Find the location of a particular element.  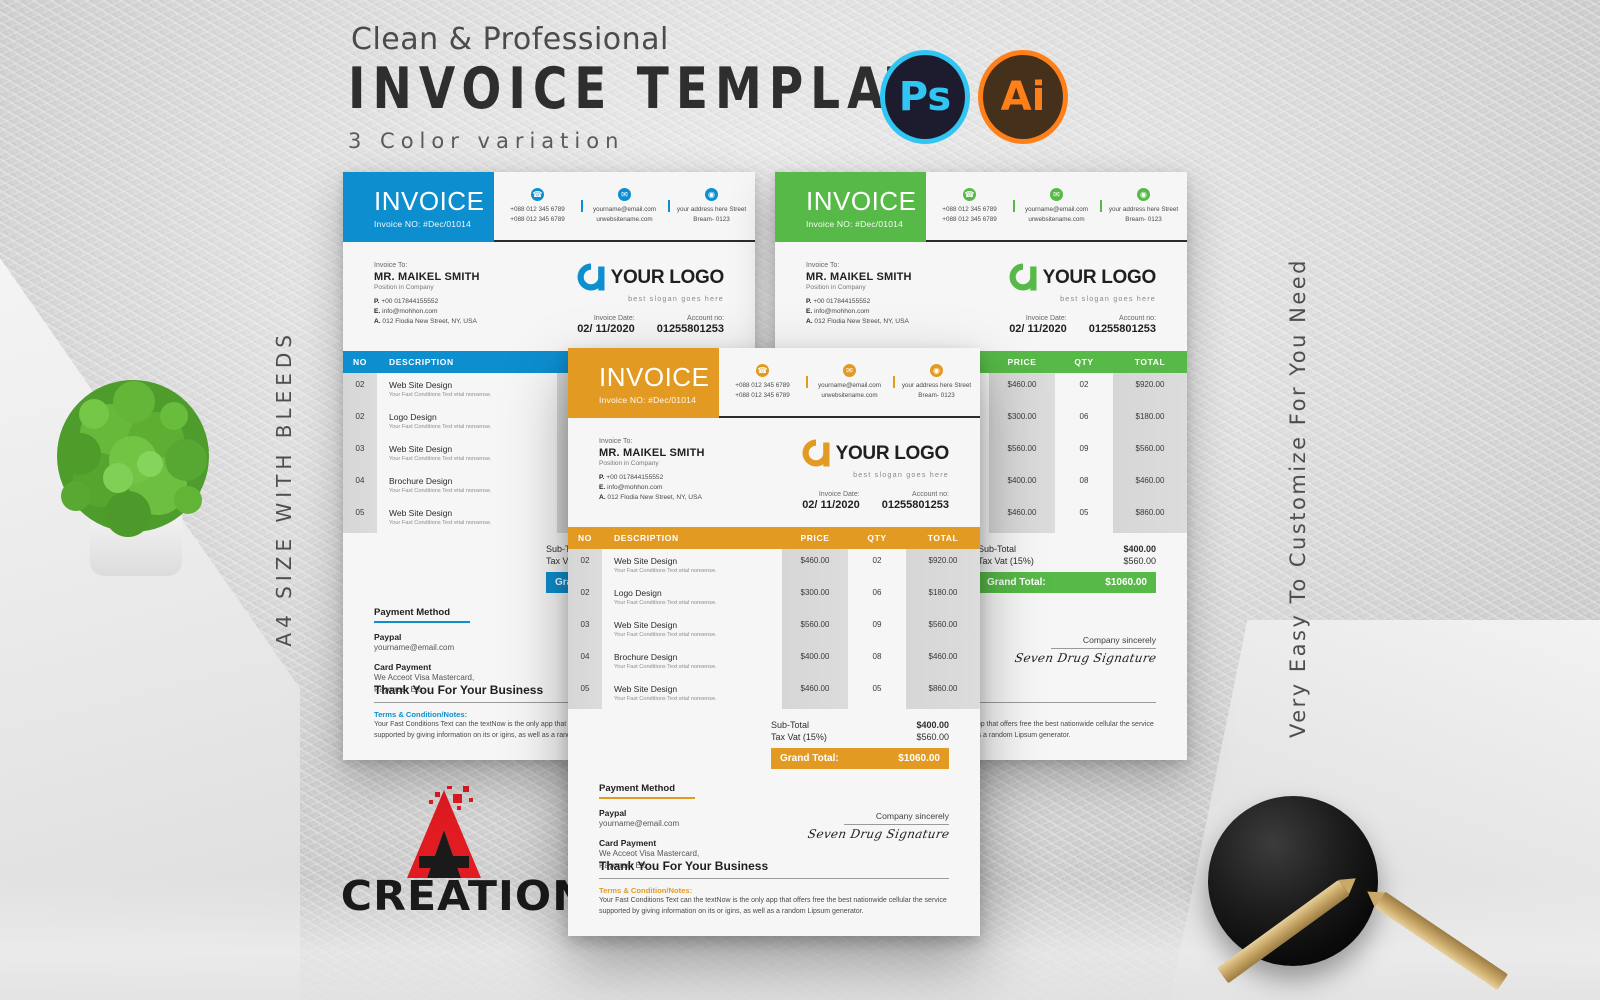

account-label: Account no: is located at coordinates (1137, 318).